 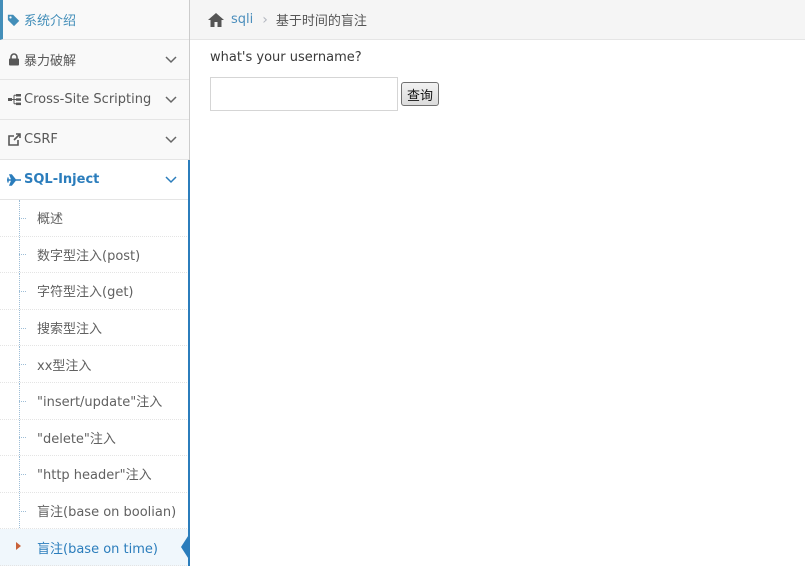 What do you see at coordinates (62, 179) in the screenshot?
I see `sidebar-item-label: SQL-Inject` at bounding box center [62, 179].